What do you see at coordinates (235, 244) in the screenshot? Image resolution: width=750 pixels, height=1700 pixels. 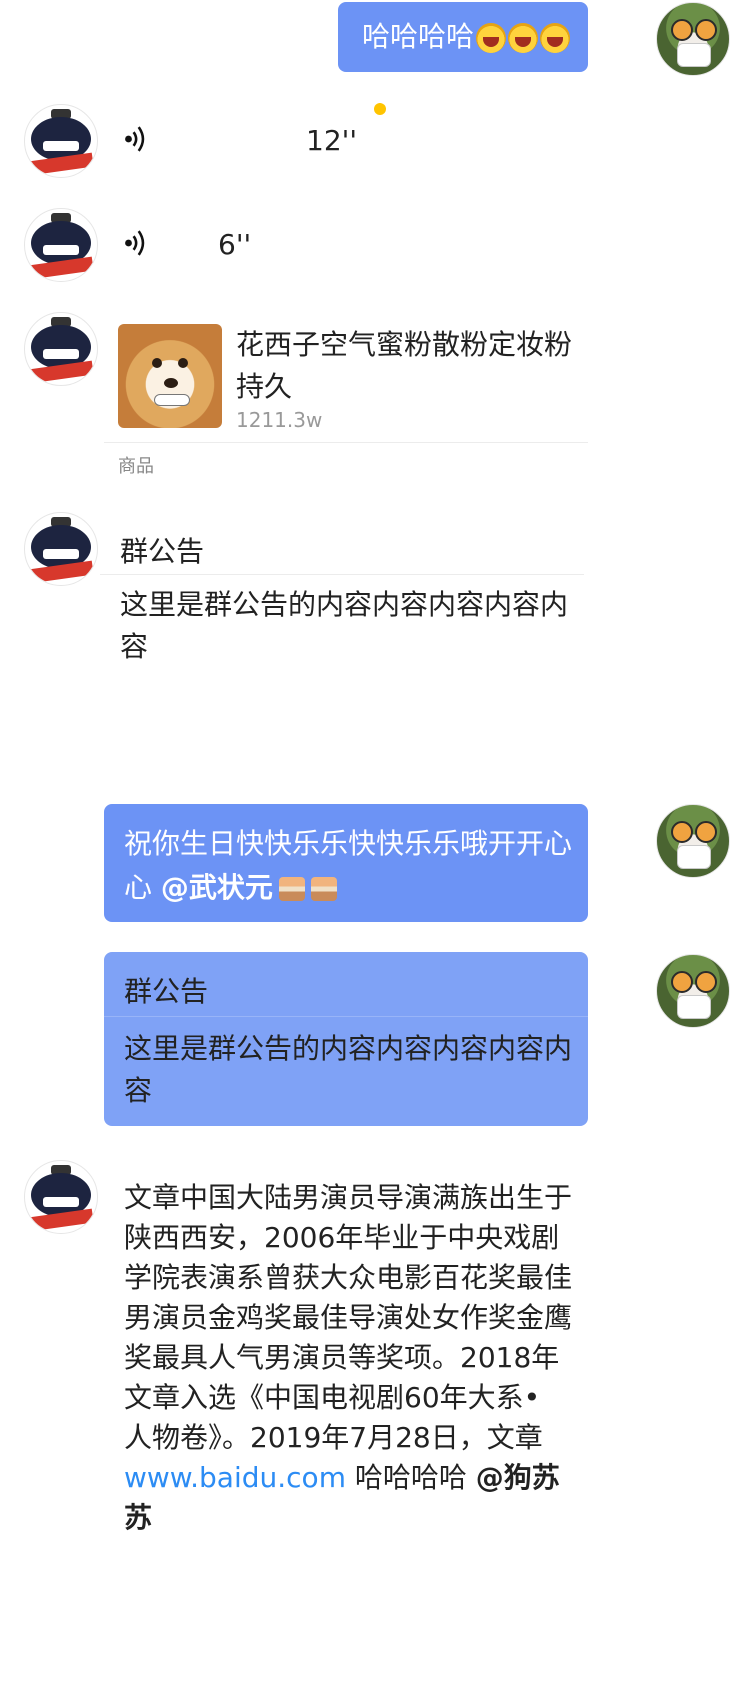 I see `voice-duration: 6''` at bounding box center [235, 244].